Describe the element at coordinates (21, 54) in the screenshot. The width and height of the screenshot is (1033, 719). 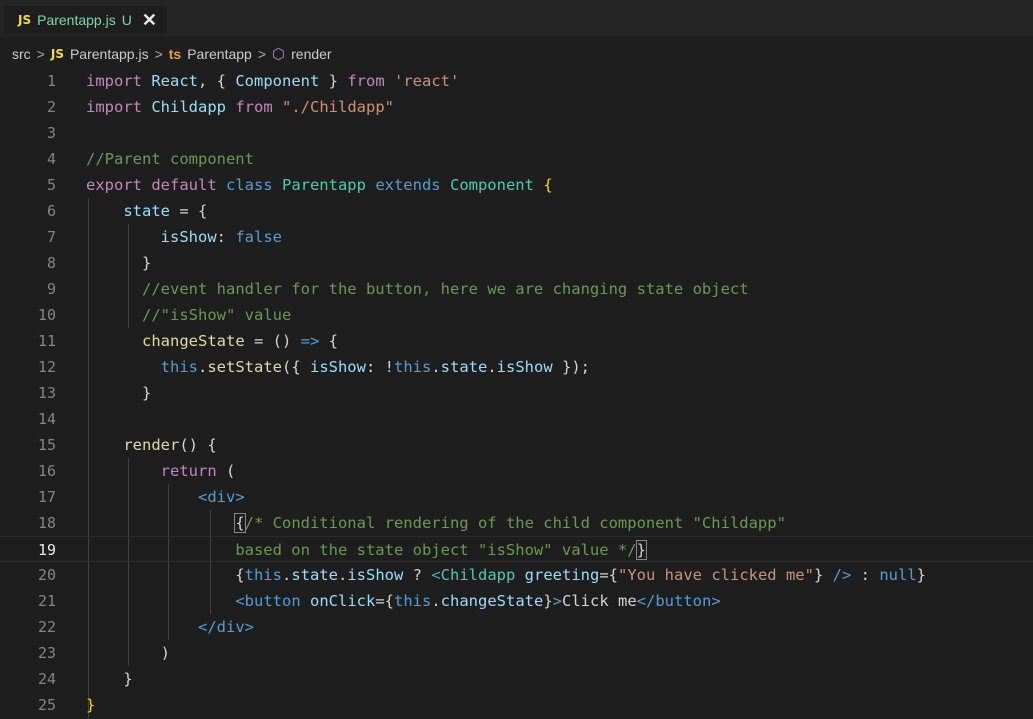
I see `breadcrumb-folder: src` at that location.